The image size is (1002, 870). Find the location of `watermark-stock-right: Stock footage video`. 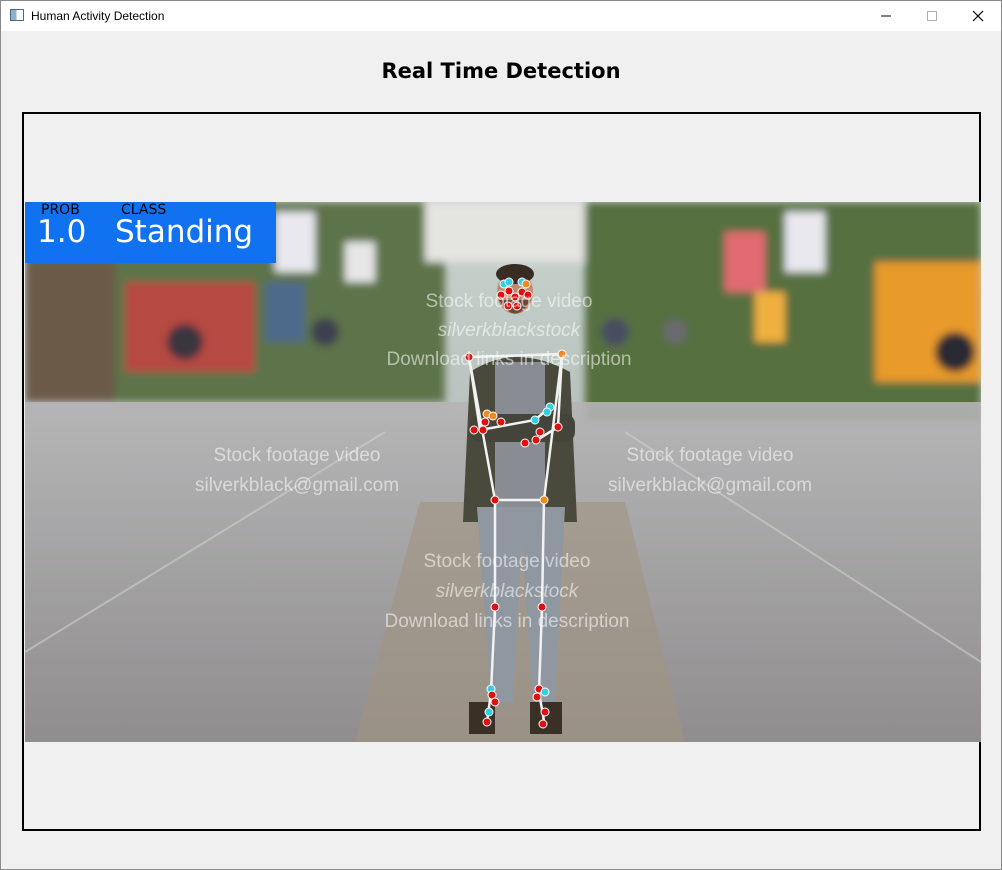

watermark-stock-right: Stock footage video is located at coordinates (710, 455).